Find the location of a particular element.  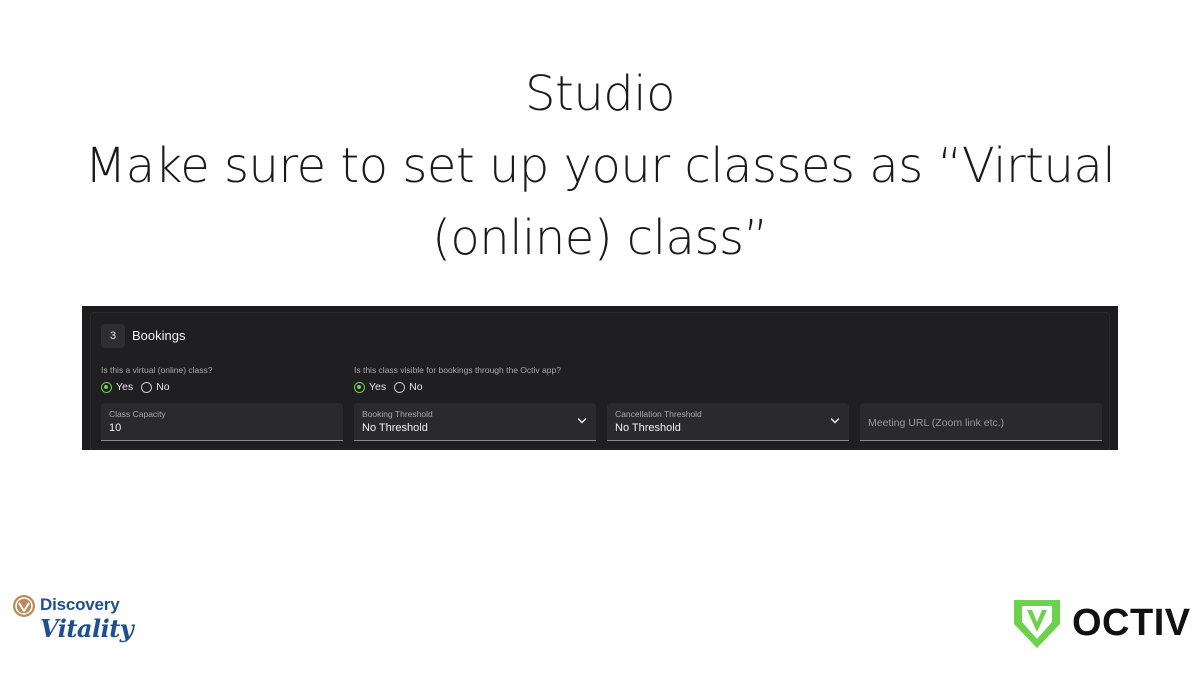

octiv-logo: OCTIV is located at coordinates (1100, 623).